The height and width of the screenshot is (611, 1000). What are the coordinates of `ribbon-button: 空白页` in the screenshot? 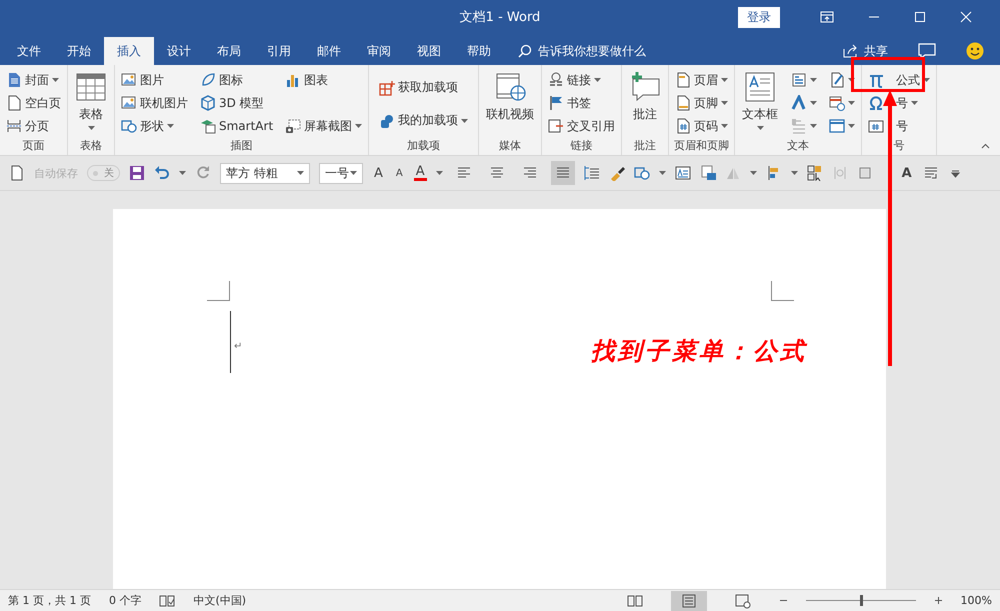 It's located at (33, 103).